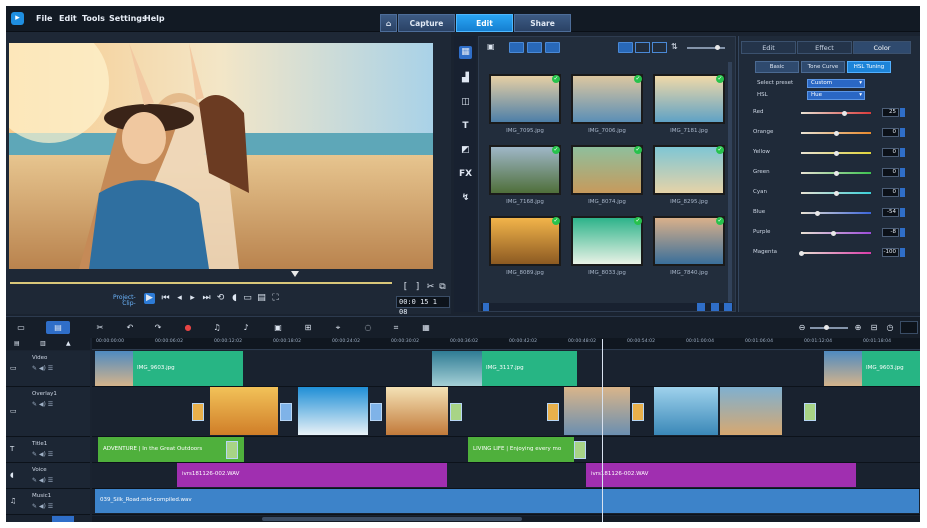 The image size is (927, 528). Describe the element at coordinates (388, 23) in the screenshot. I see `home-button: ⌂` at that location.